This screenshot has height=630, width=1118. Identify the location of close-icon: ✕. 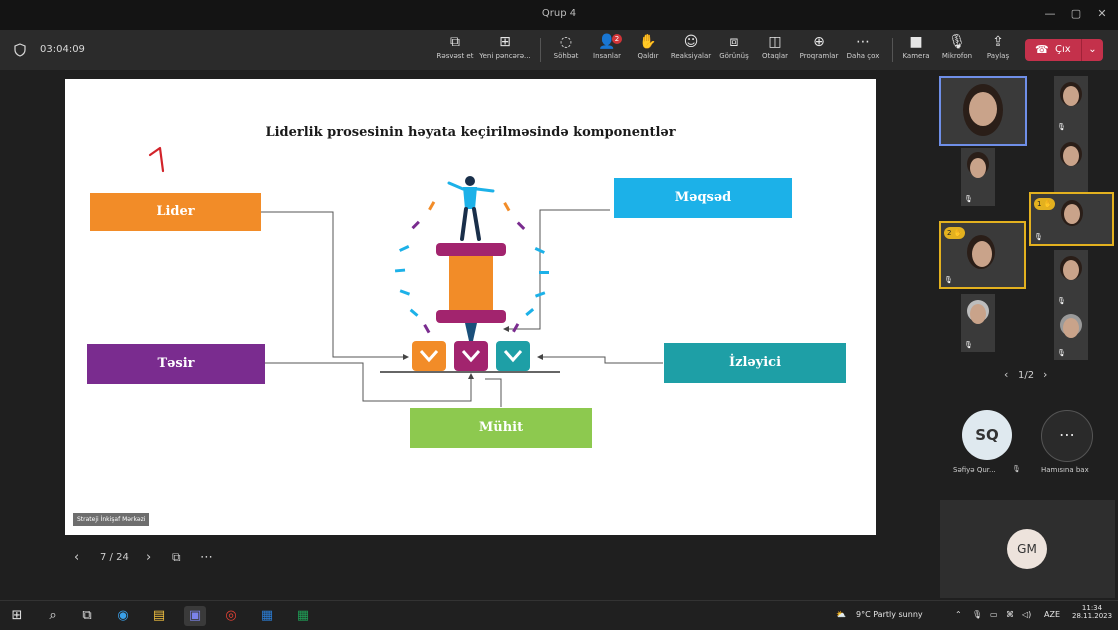
(1102, 14).